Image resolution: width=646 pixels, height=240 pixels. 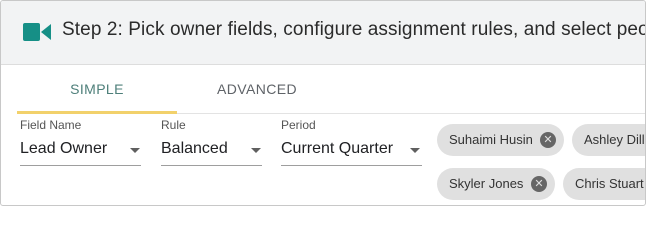 What do you see at coordinates (37, 32) in the screenshot?
I see `video-camera-icon` at bounding box center [37, 32].